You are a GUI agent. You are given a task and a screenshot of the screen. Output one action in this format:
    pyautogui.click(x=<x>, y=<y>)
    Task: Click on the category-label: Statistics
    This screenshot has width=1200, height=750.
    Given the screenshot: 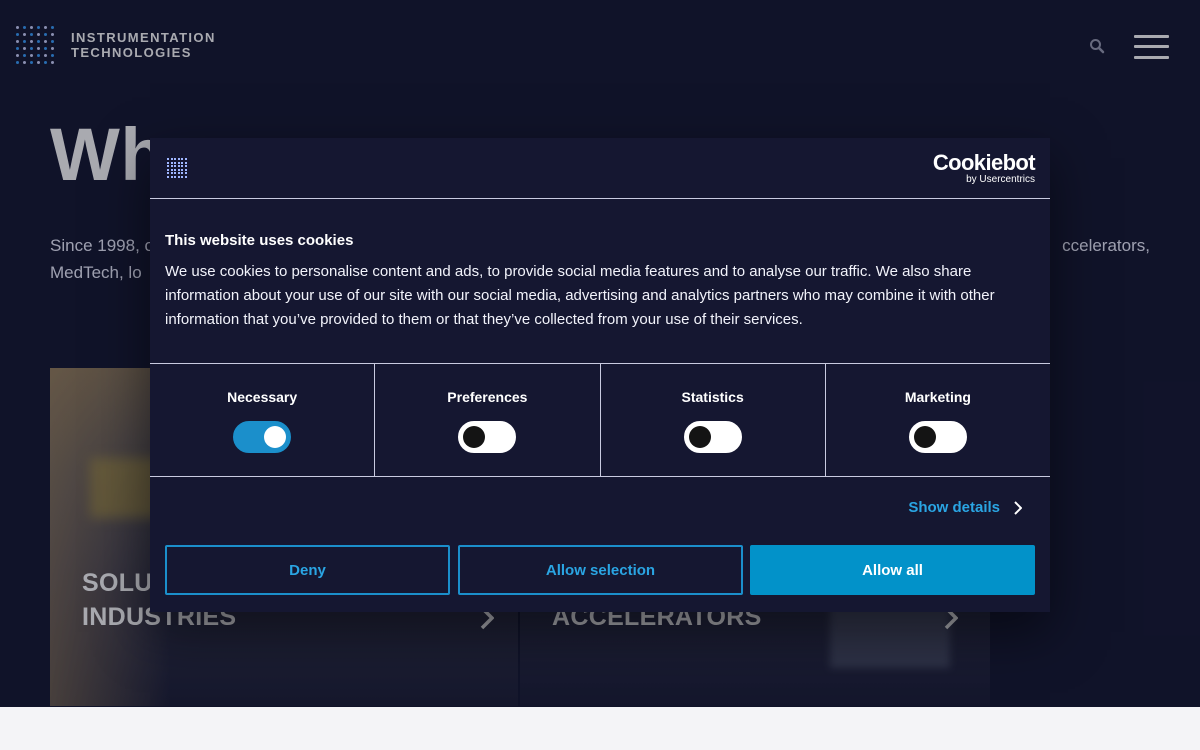 What is the action you would take?
    pyautogui.click(x=712, y=397)
    